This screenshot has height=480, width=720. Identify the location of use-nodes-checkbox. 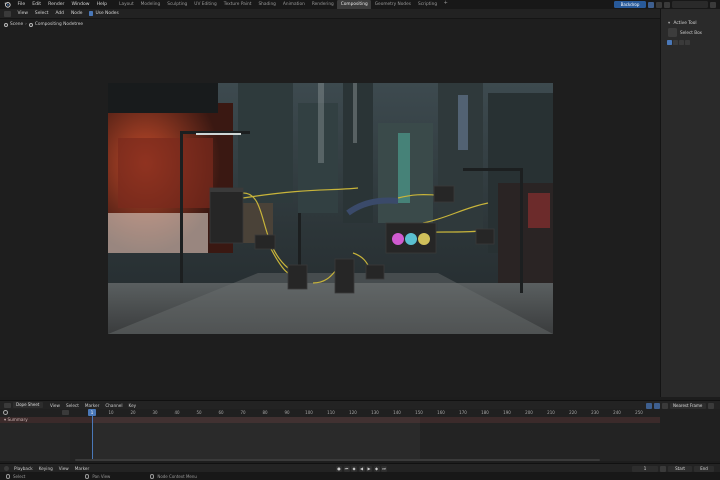
(91, 13).